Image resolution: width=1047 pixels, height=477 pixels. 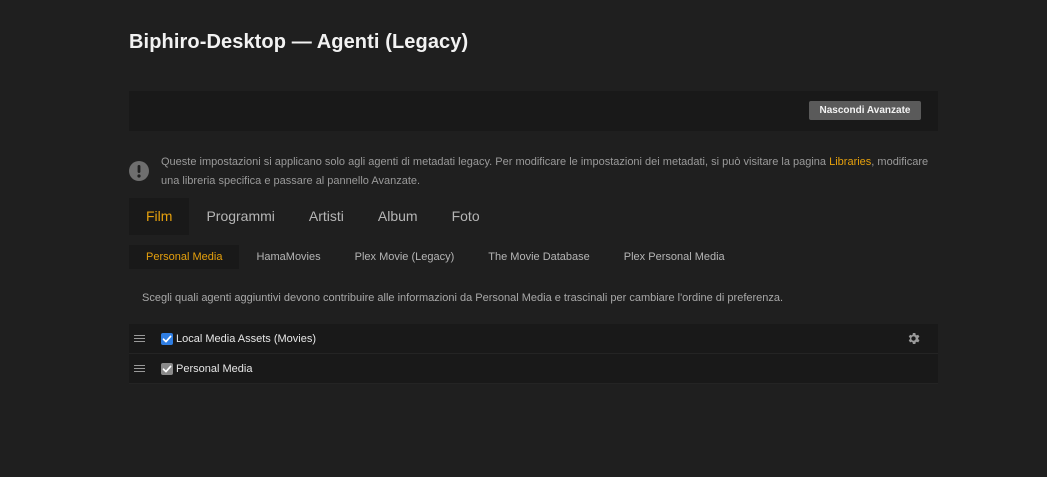 What do you see at coordinates (139, 171) in the screenshot?
I see `exclamation-circle-icon` at bounding box center [139, 171].